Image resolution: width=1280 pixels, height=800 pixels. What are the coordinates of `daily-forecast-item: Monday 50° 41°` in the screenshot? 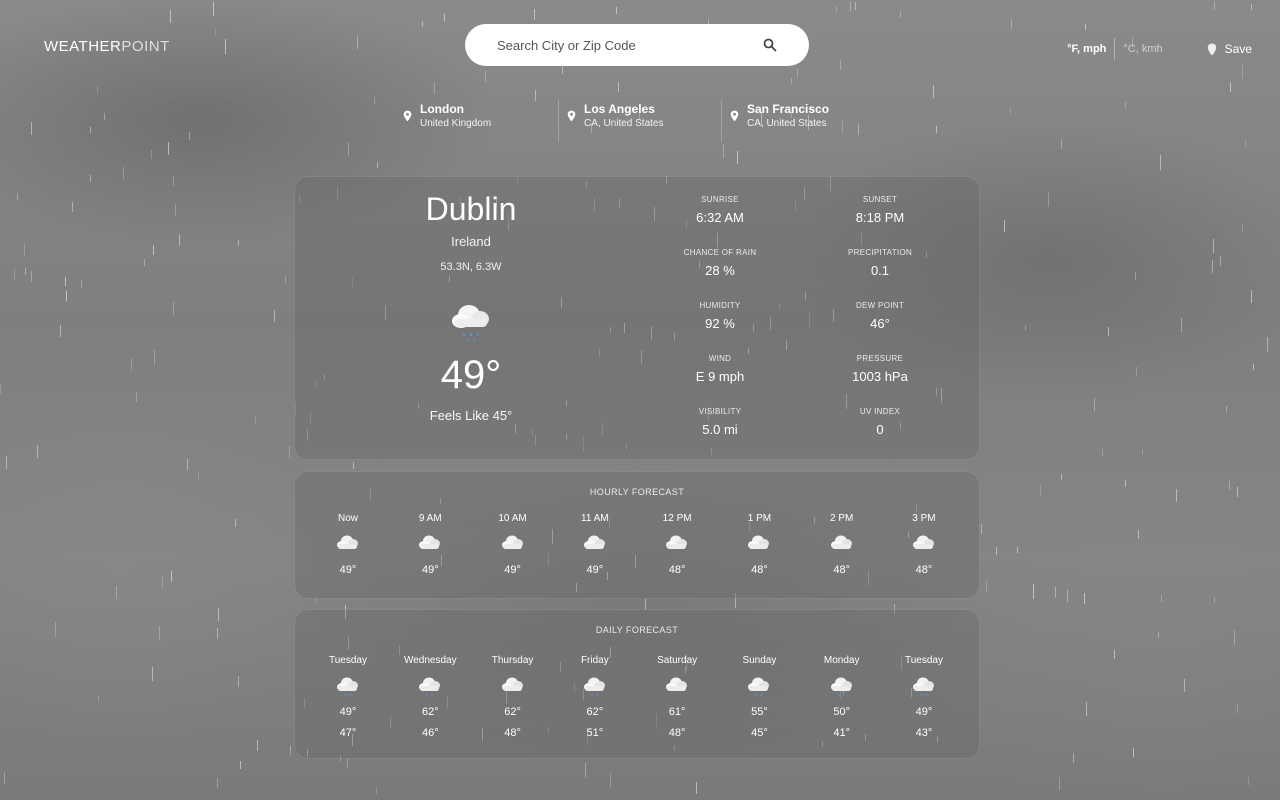 It's located at (842, 697).